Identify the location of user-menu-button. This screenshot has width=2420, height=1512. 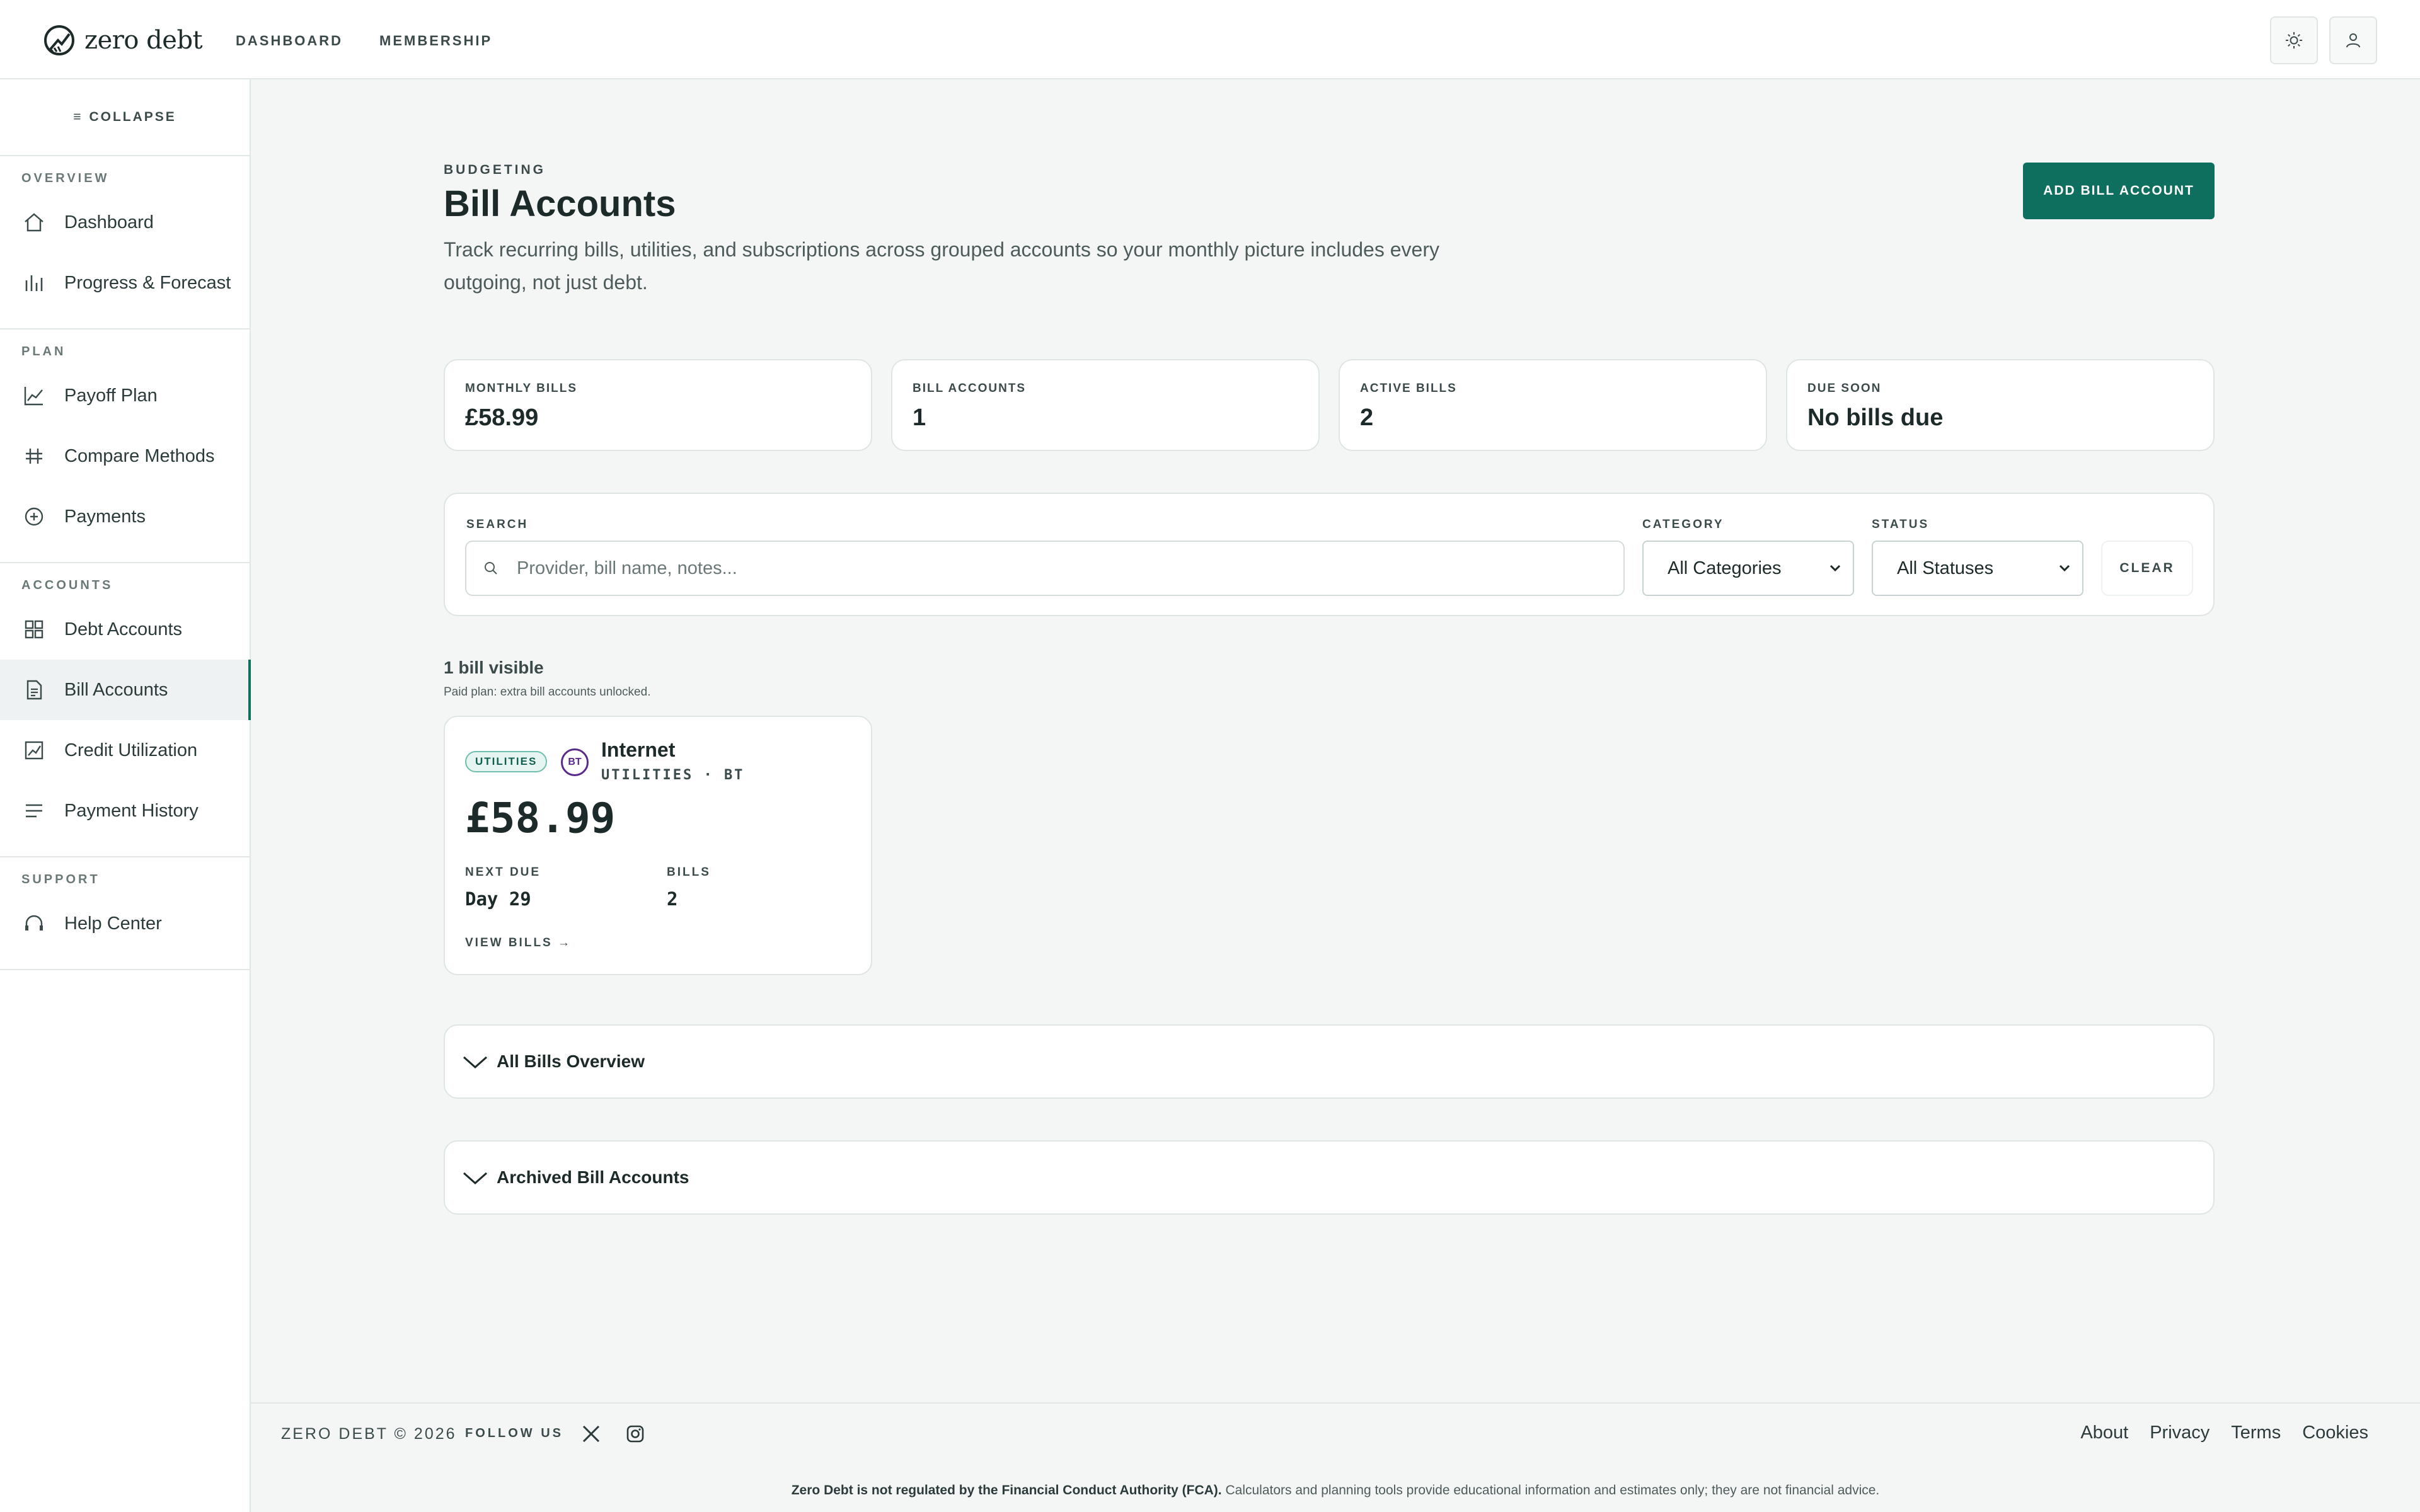
(2353, 40).